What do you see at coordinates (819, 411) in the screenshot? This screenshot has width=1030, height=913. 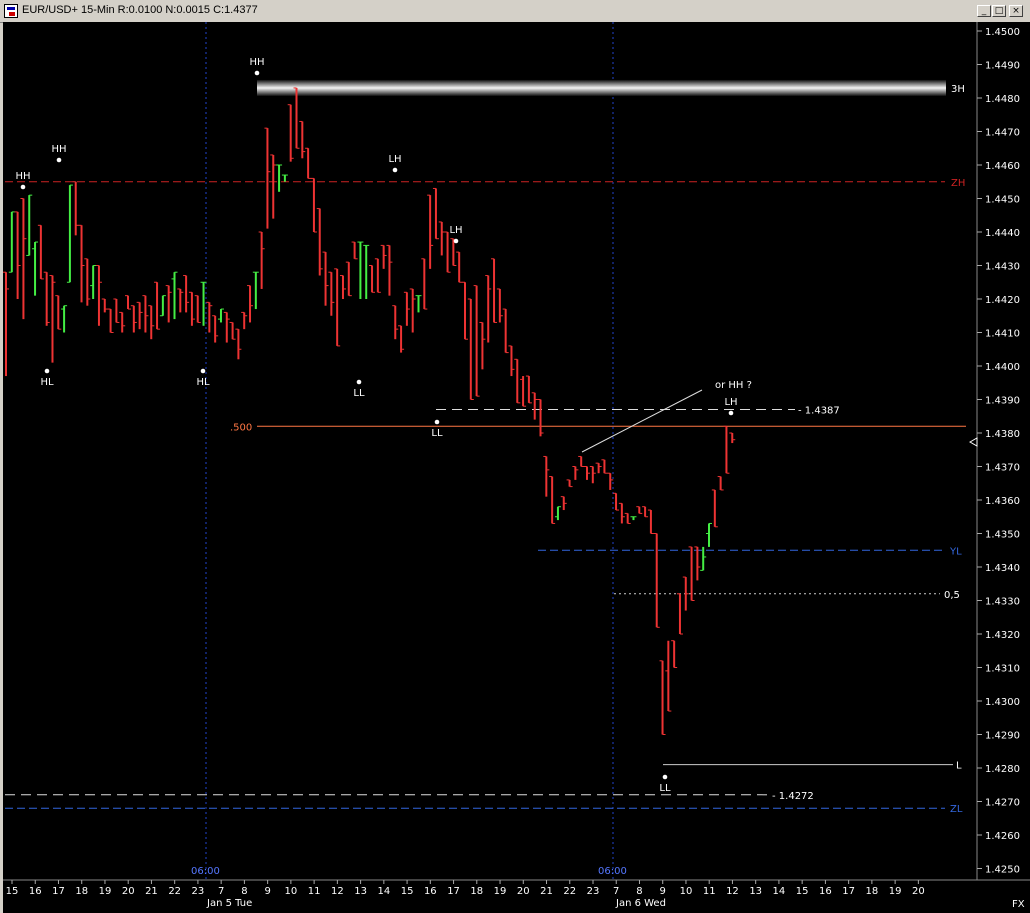 I see `level-resist-label: - 1.4387` at bounding box center [819, 411].